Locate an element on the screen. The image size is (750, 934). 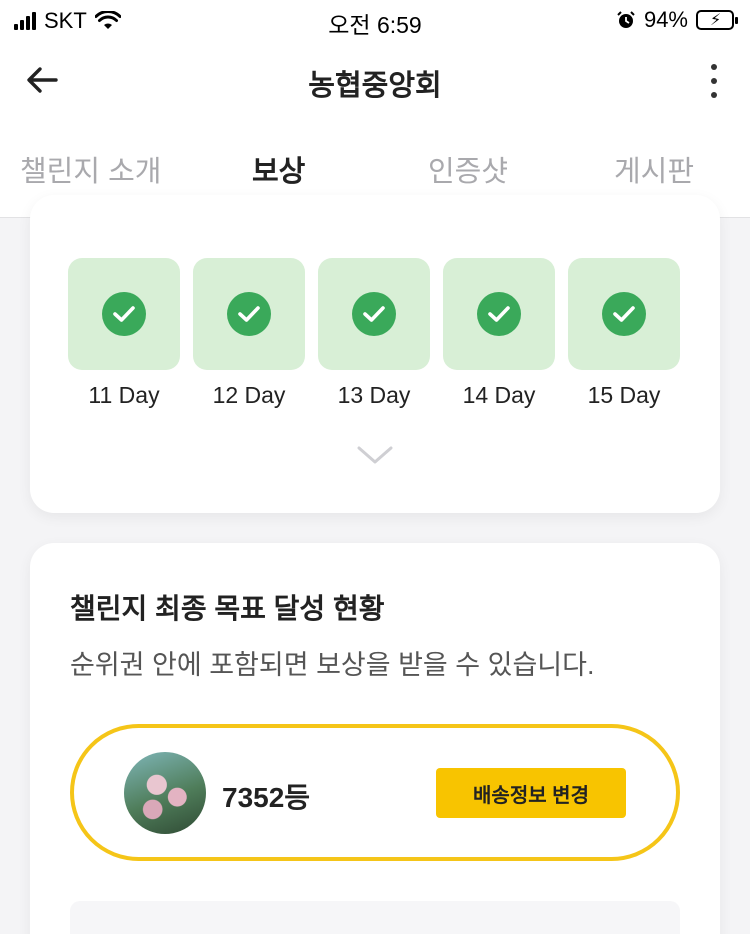
tab-challenge-intro: 챌린지 소개 is located at coordinates (90, 169).